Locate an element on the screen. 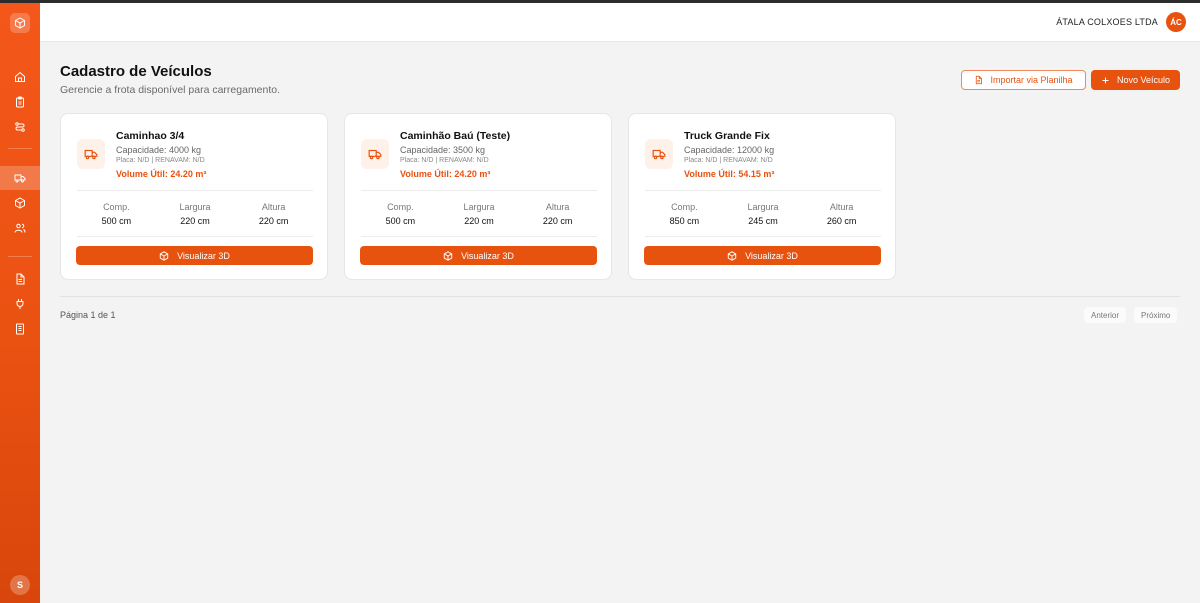  sidebar-item-vehicles is located at coordinates (20, 178).